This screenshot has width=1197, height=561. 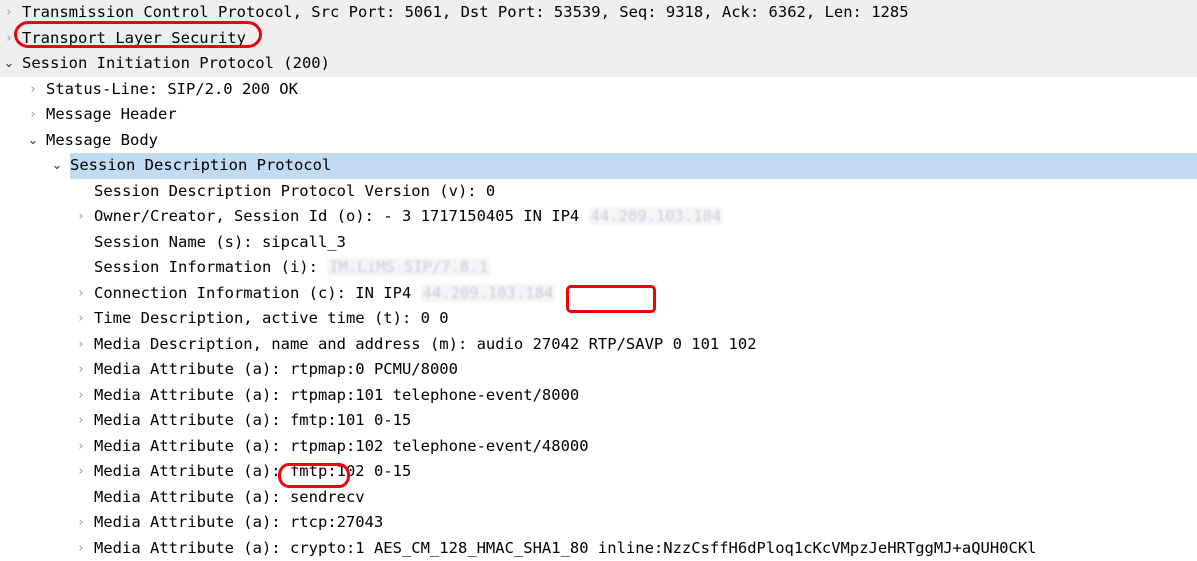 I want to click on tree-row-message-header: ›Message Header, so click(x=598, y=115).